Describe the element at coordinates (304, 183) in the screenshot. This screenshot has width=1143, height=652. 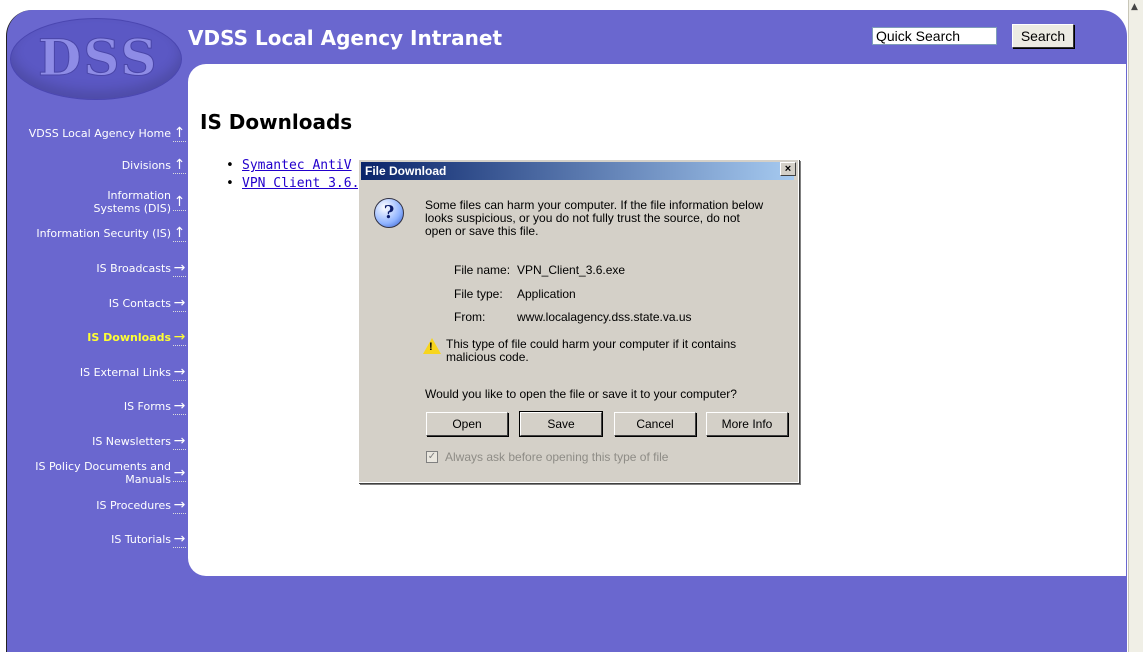
I see `download-link-vpn: VPN Client 3.6.(` at that location.